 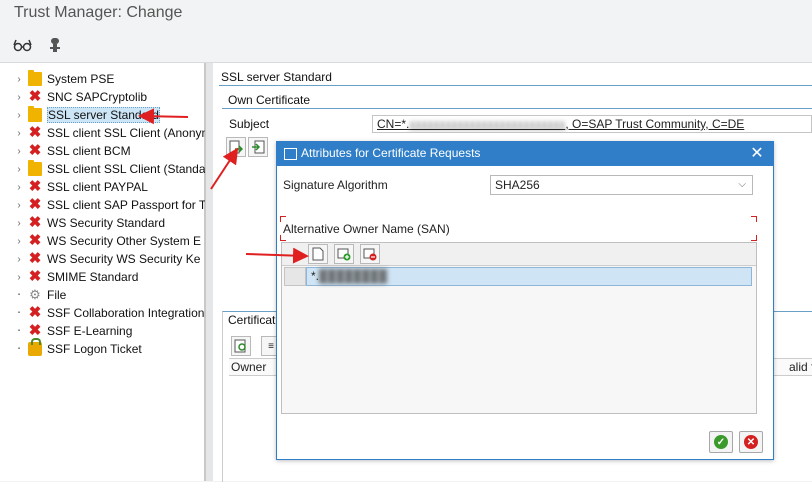 What do you see at coordinates (515, 85) in the screenshot?
I see `section-divider` at bounding box center [515, 85].